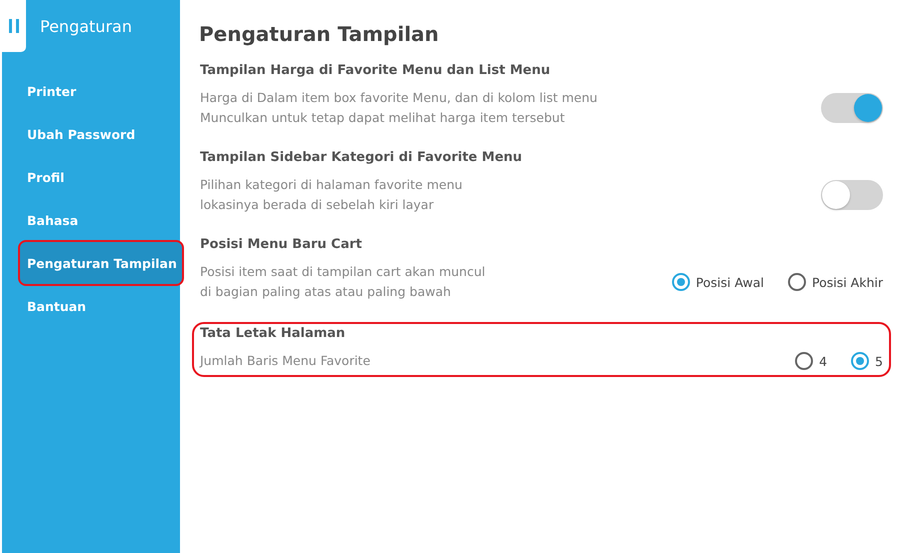  Describe the element at coordinates (94, 220) in the screenshot. I see `sidebar-item: Bahasa` at that location.